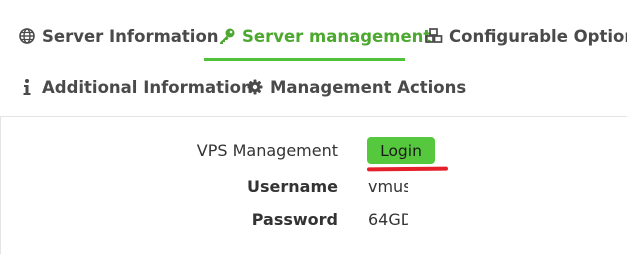 This screenshot has height=254, width=627. Describe the element at coordinates (337, 36) in the screenshot. I see `tab-label: Server management` at that location.